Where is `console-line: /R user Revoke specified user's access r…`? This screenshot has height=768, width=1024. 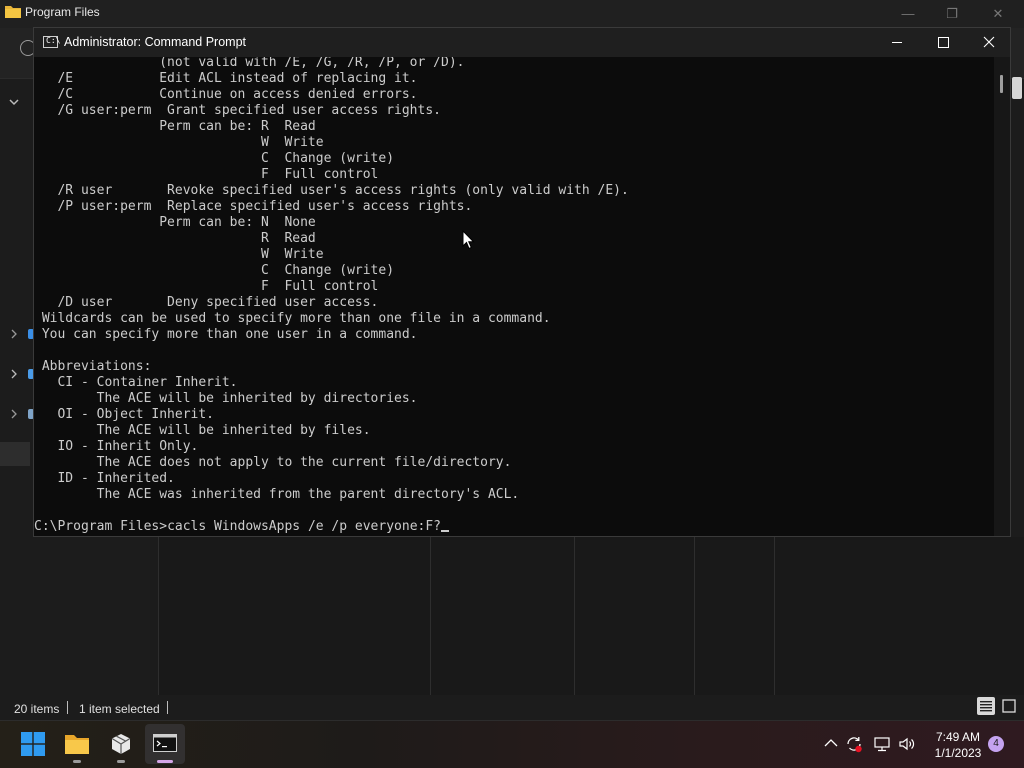 console-line: /R user Revoke specified user's access r… is located at coordinates (331, 190).